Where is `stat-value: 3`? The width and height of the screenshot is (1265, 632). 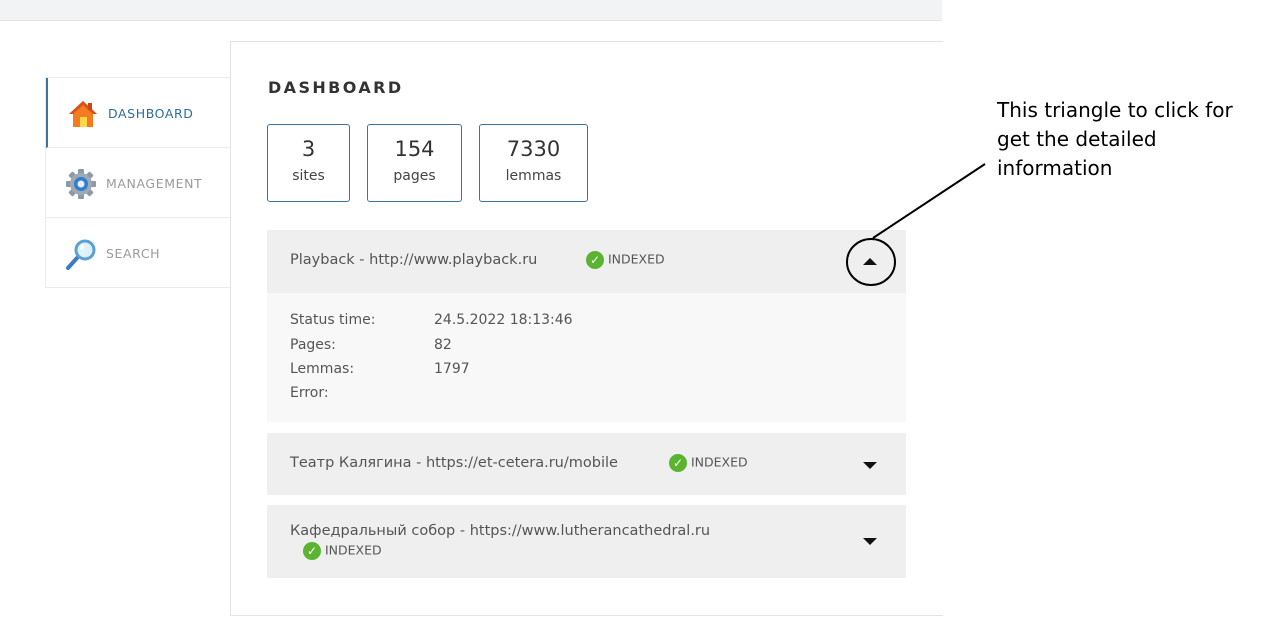
stat-value: 3 is located at coordinates (308, 149).